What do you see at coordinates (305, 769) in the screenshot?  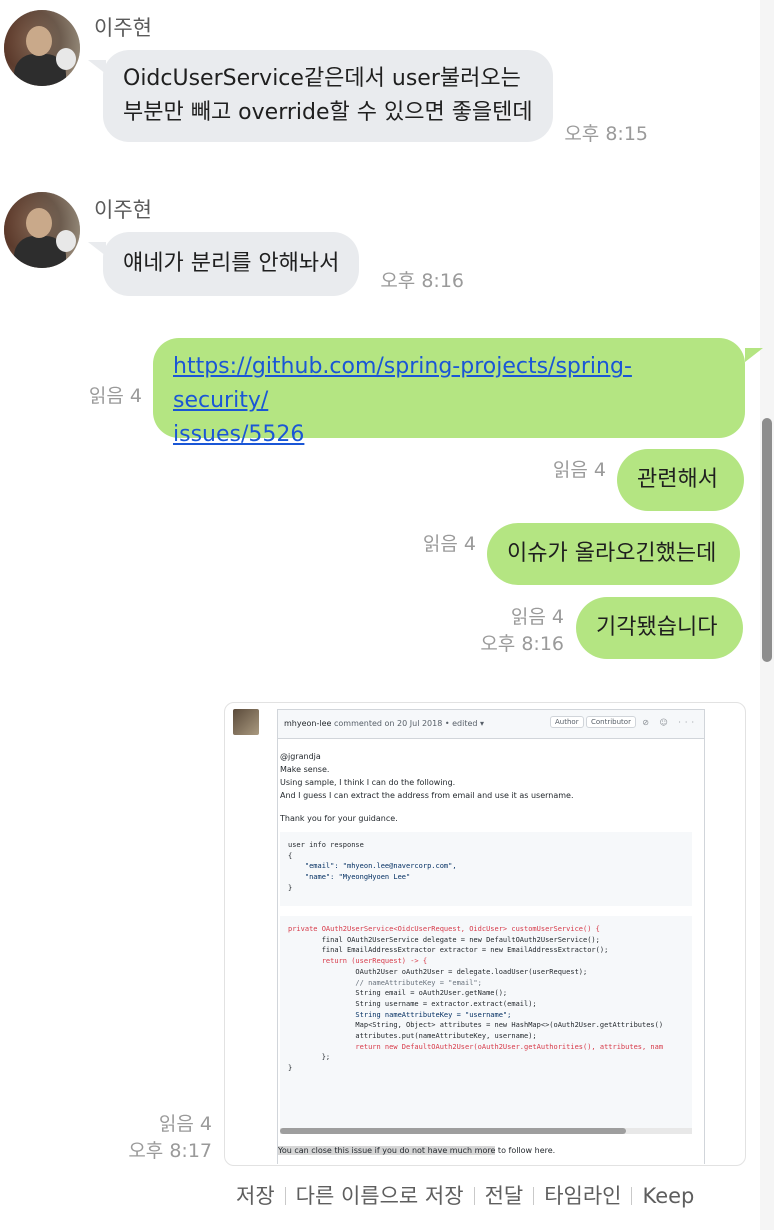 I see `comment-line: Make sense.` at bounding box center [305, 769].